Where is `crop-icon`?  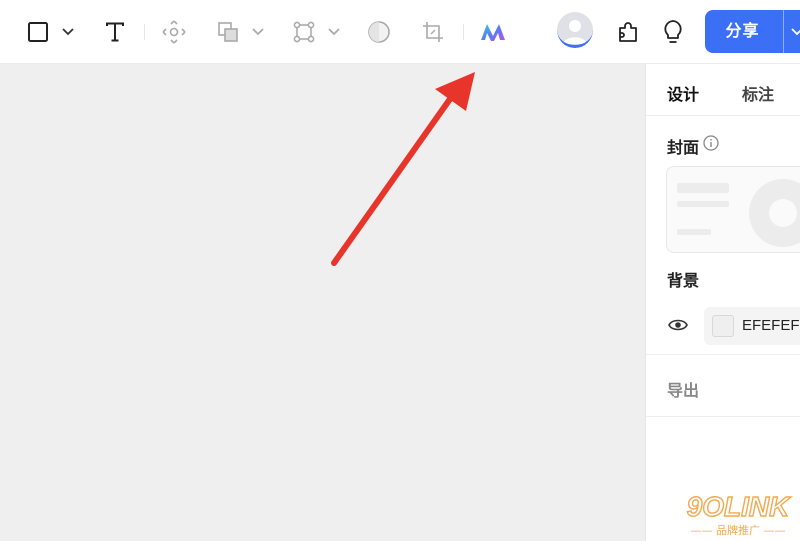
crop-icon is located at coordinates (433, 32).